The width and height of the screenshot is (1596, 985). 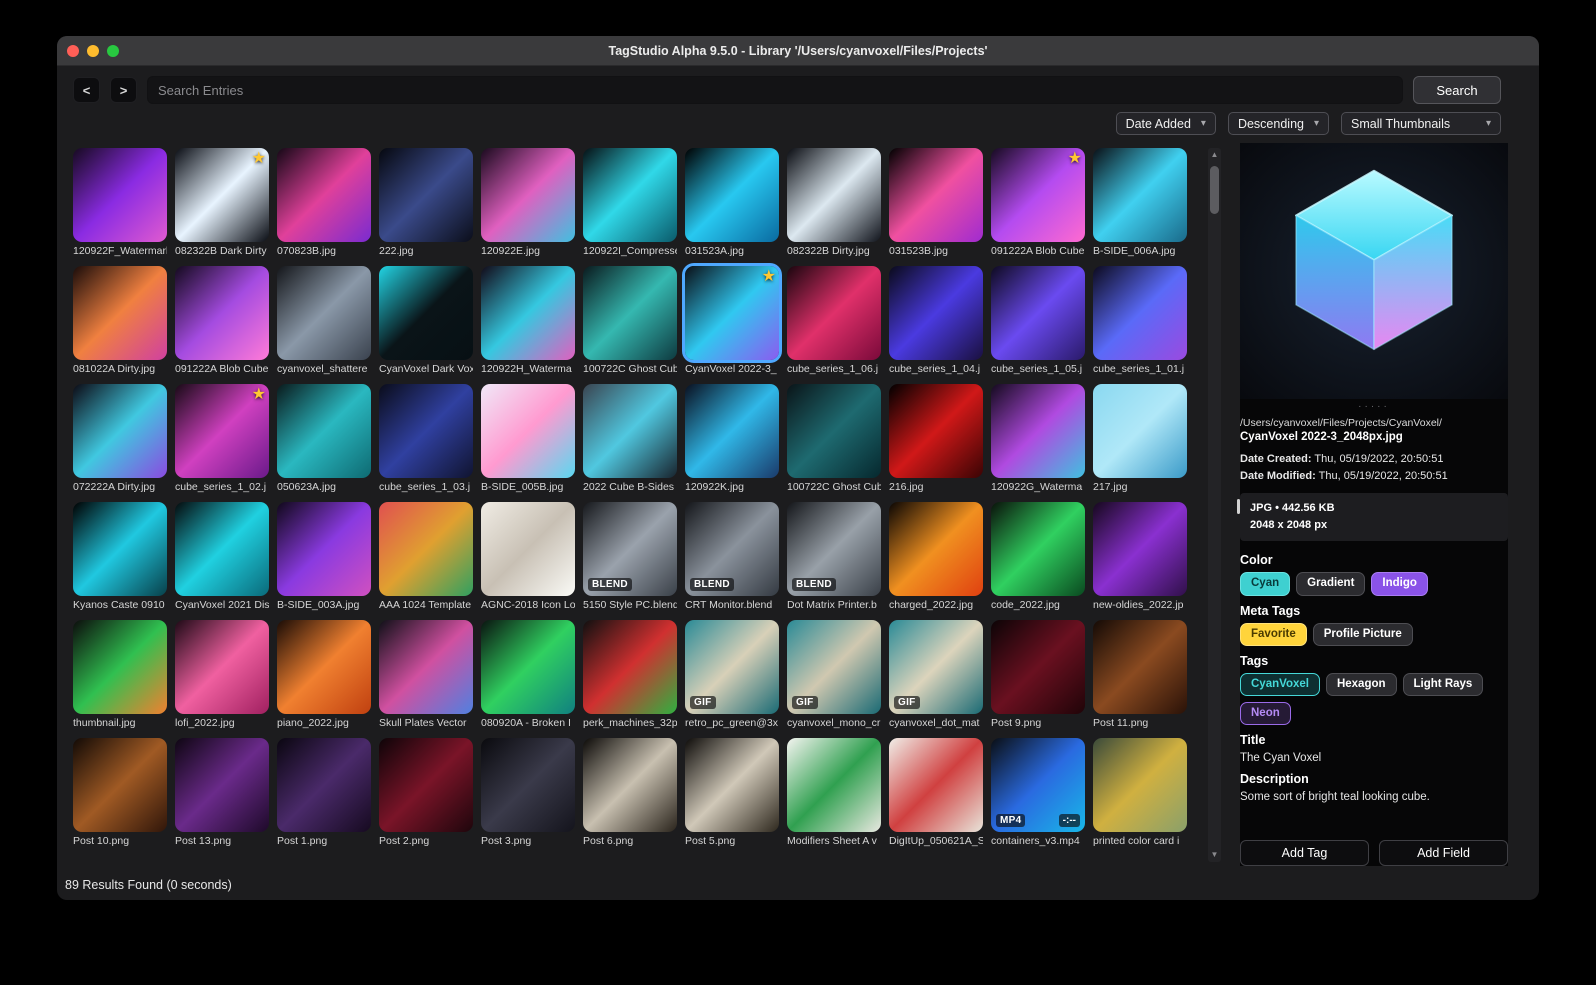 I want to click on grid-item: cube_series_1_03.j, so click(x=426, y=438).